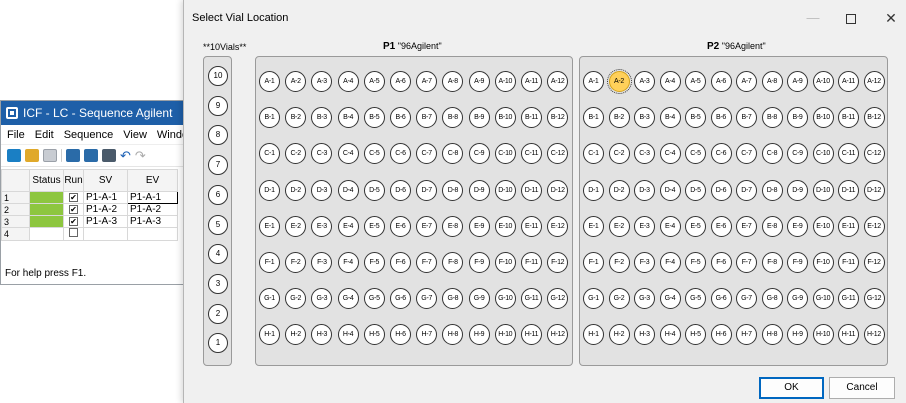 The width and height of the screenshot is (906, 403). Describe the element at coordinates (453, 226) in the screenshot. I see `well-e-8: E-8` at that location.